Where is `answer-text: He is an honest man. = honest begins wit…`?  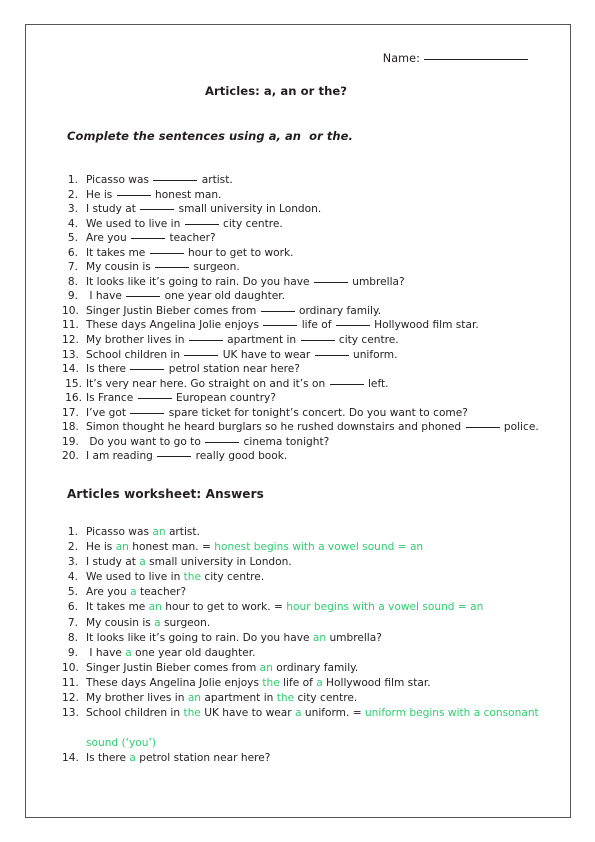 answer-text: He is an honest man. = honest begins wit… is located at coordinates (314, 547).